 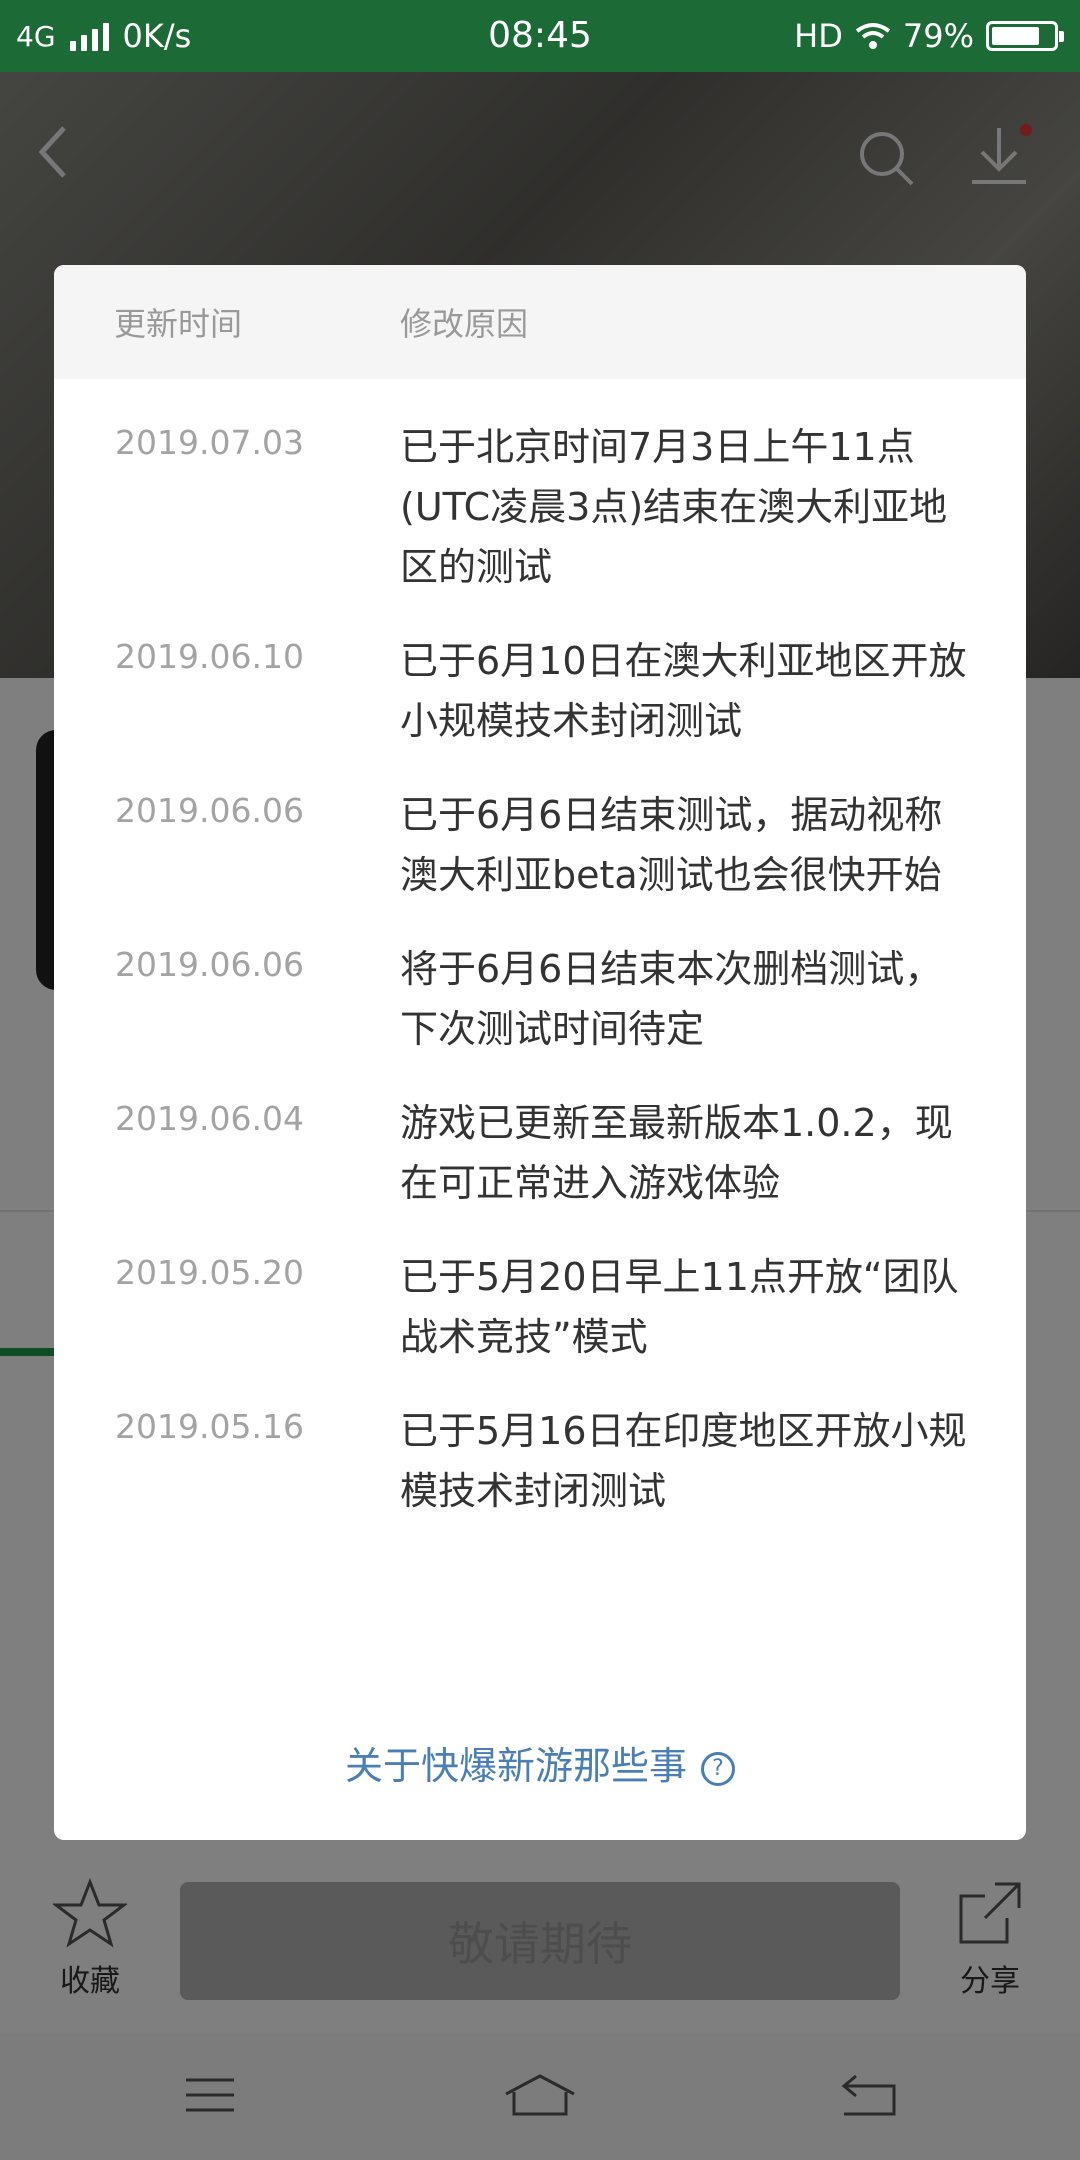 I want to click on update-row: 2019.06.06 将于6月6日结束本次删档测试，下次测试时间待定, so click(x=540, y=999).